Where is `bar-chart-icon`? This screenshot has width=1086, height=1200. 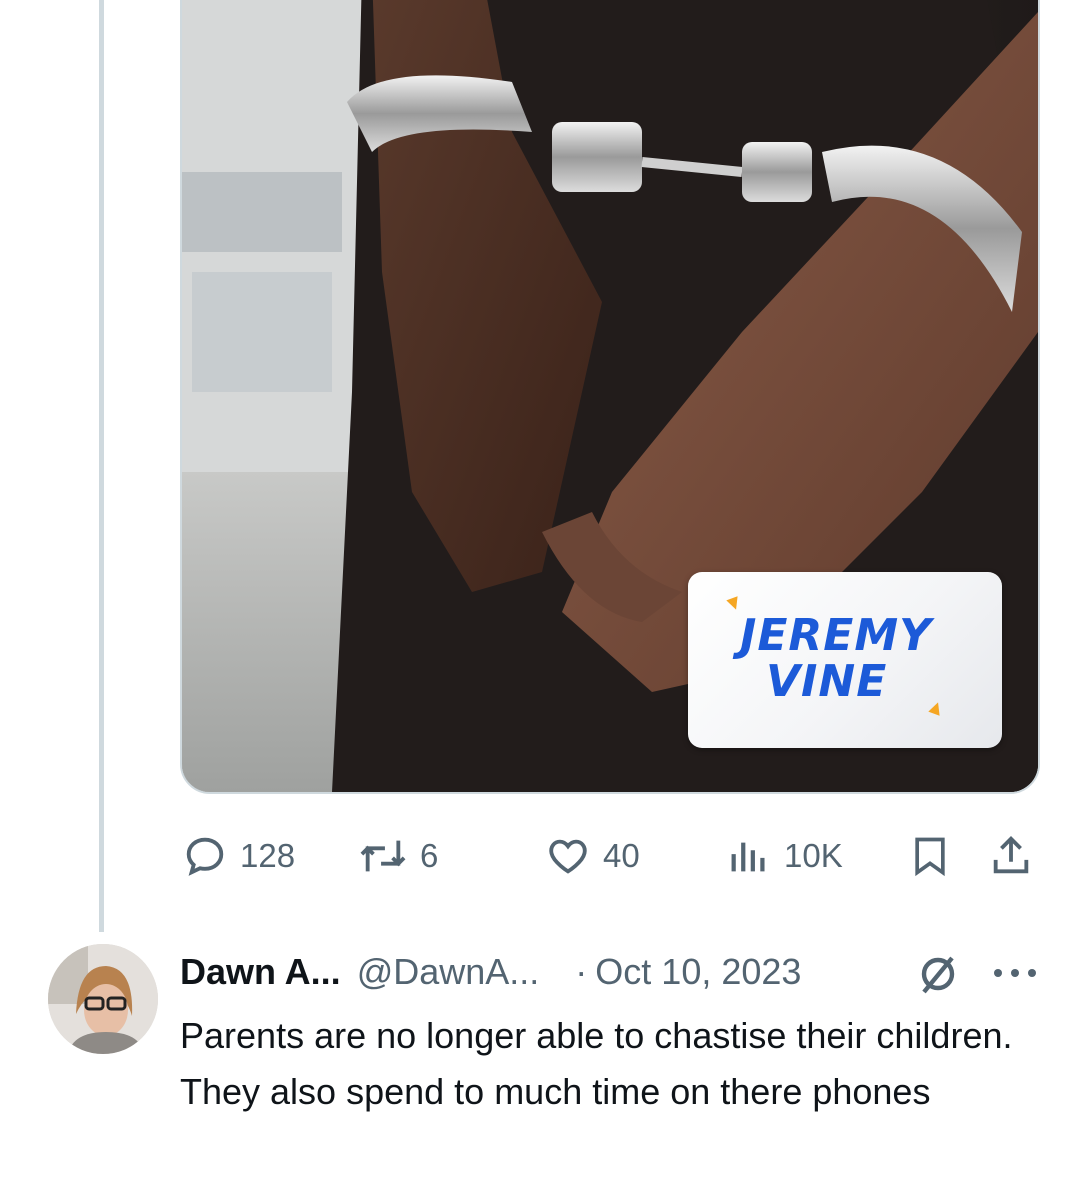
bar-chart-icon is located at coordinates (748, 857).